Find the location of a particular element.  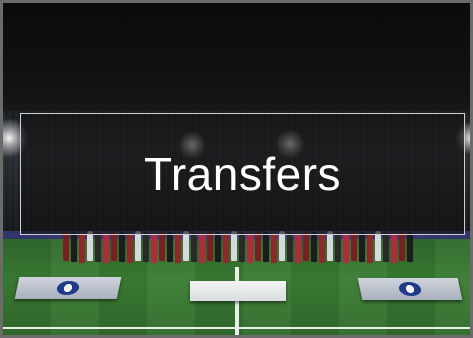

tile-title: Transfers is located at coordinates (242, 174).